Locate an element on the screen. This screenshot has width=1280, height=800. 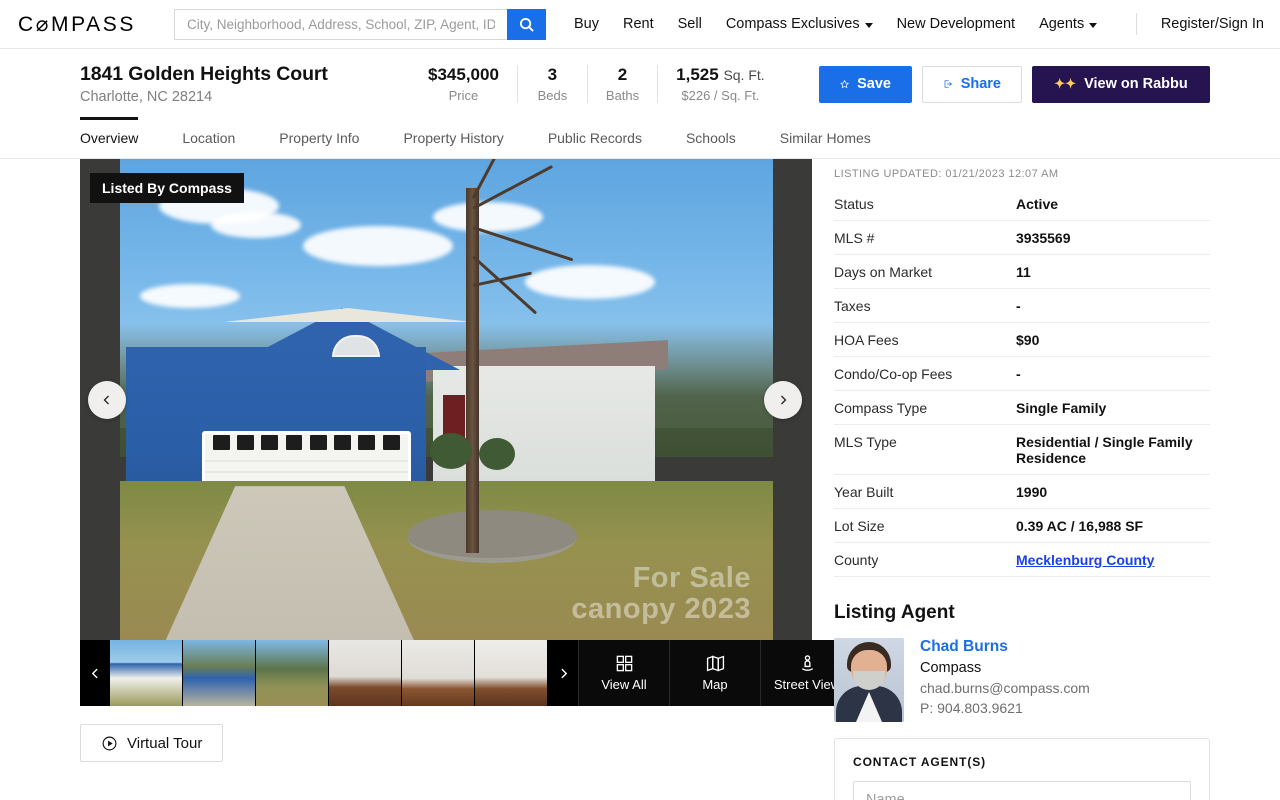
register-signin-link: Register/Sign In is located at coordinates (1212, 24).